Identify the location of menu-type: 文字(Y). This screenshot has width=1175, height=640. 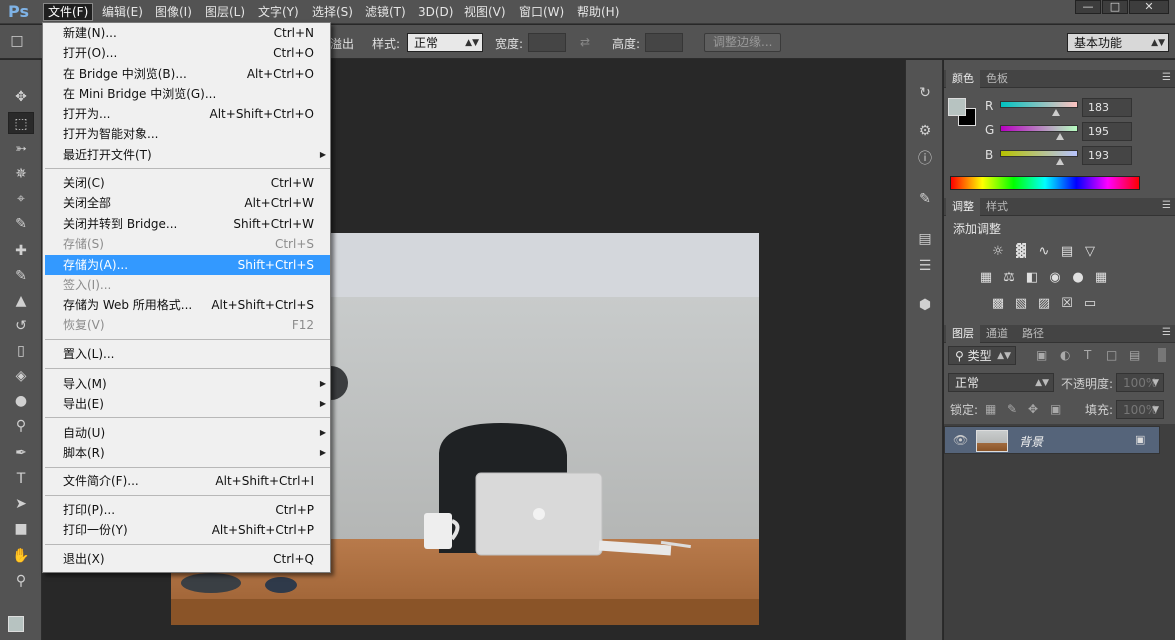
(278, 12).